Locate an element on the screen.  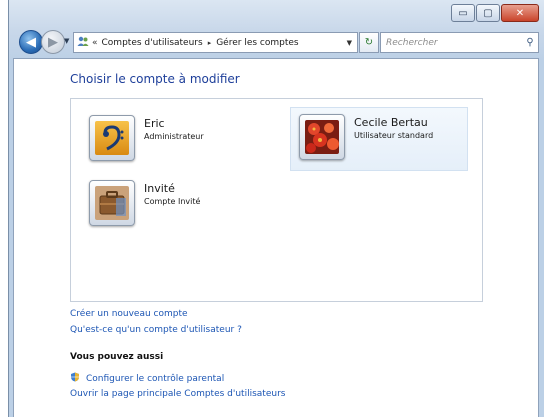
bass-clef-icon is located at coordinates (112, 138).